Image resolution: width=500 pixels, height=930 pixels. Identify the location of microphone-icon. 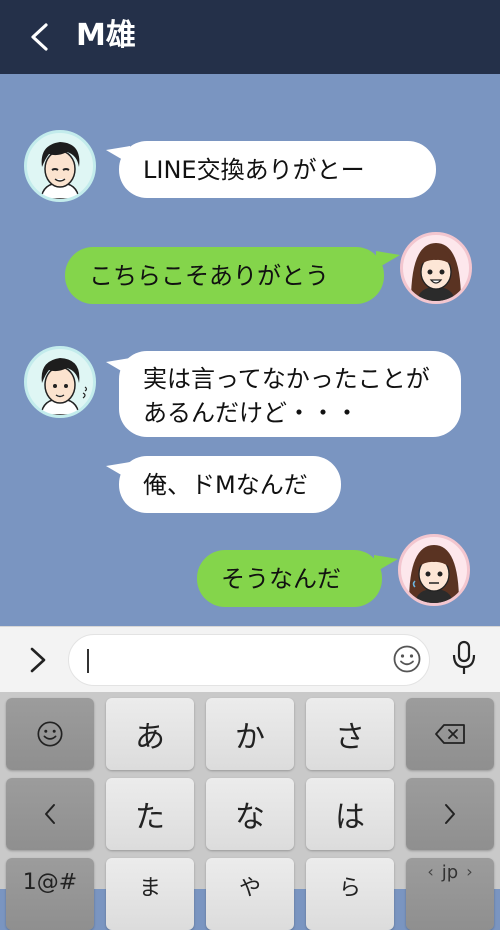
(464, 658).